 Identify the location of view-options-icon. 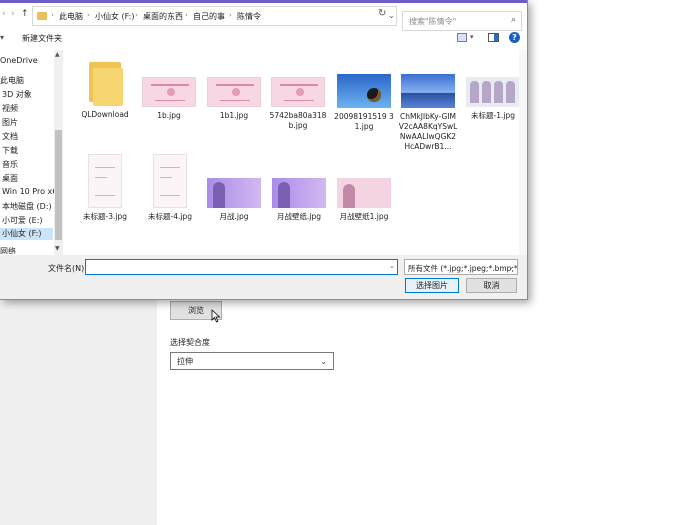
(462, 37).